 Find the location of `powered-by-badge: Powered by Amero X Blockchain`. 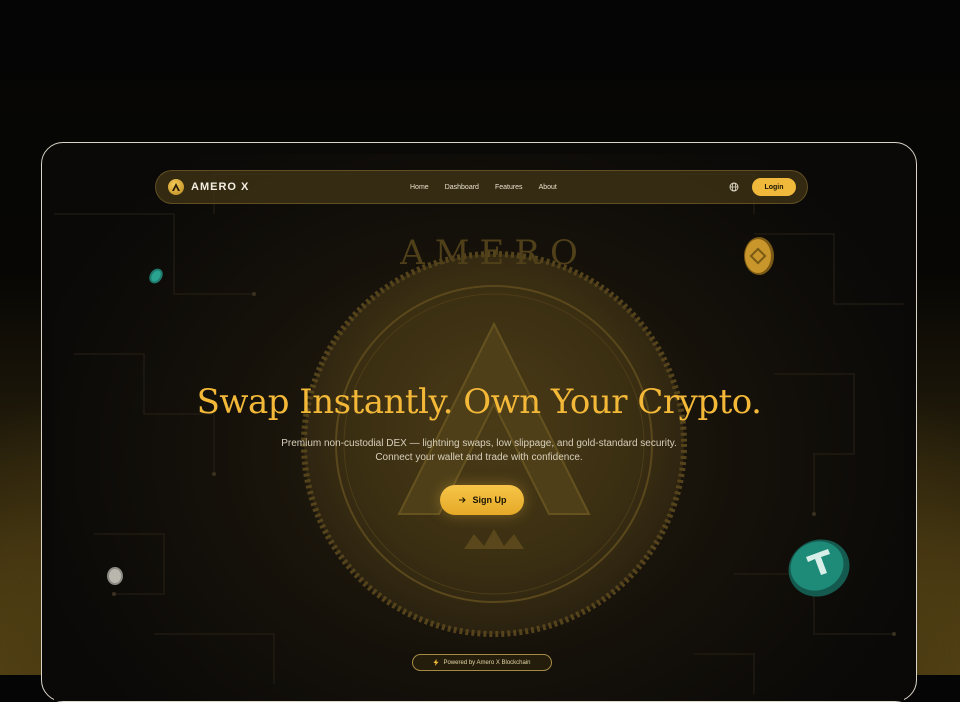

powered-by-badge: Powered by Amero X Blockchain is located at coordinates (482, 662).